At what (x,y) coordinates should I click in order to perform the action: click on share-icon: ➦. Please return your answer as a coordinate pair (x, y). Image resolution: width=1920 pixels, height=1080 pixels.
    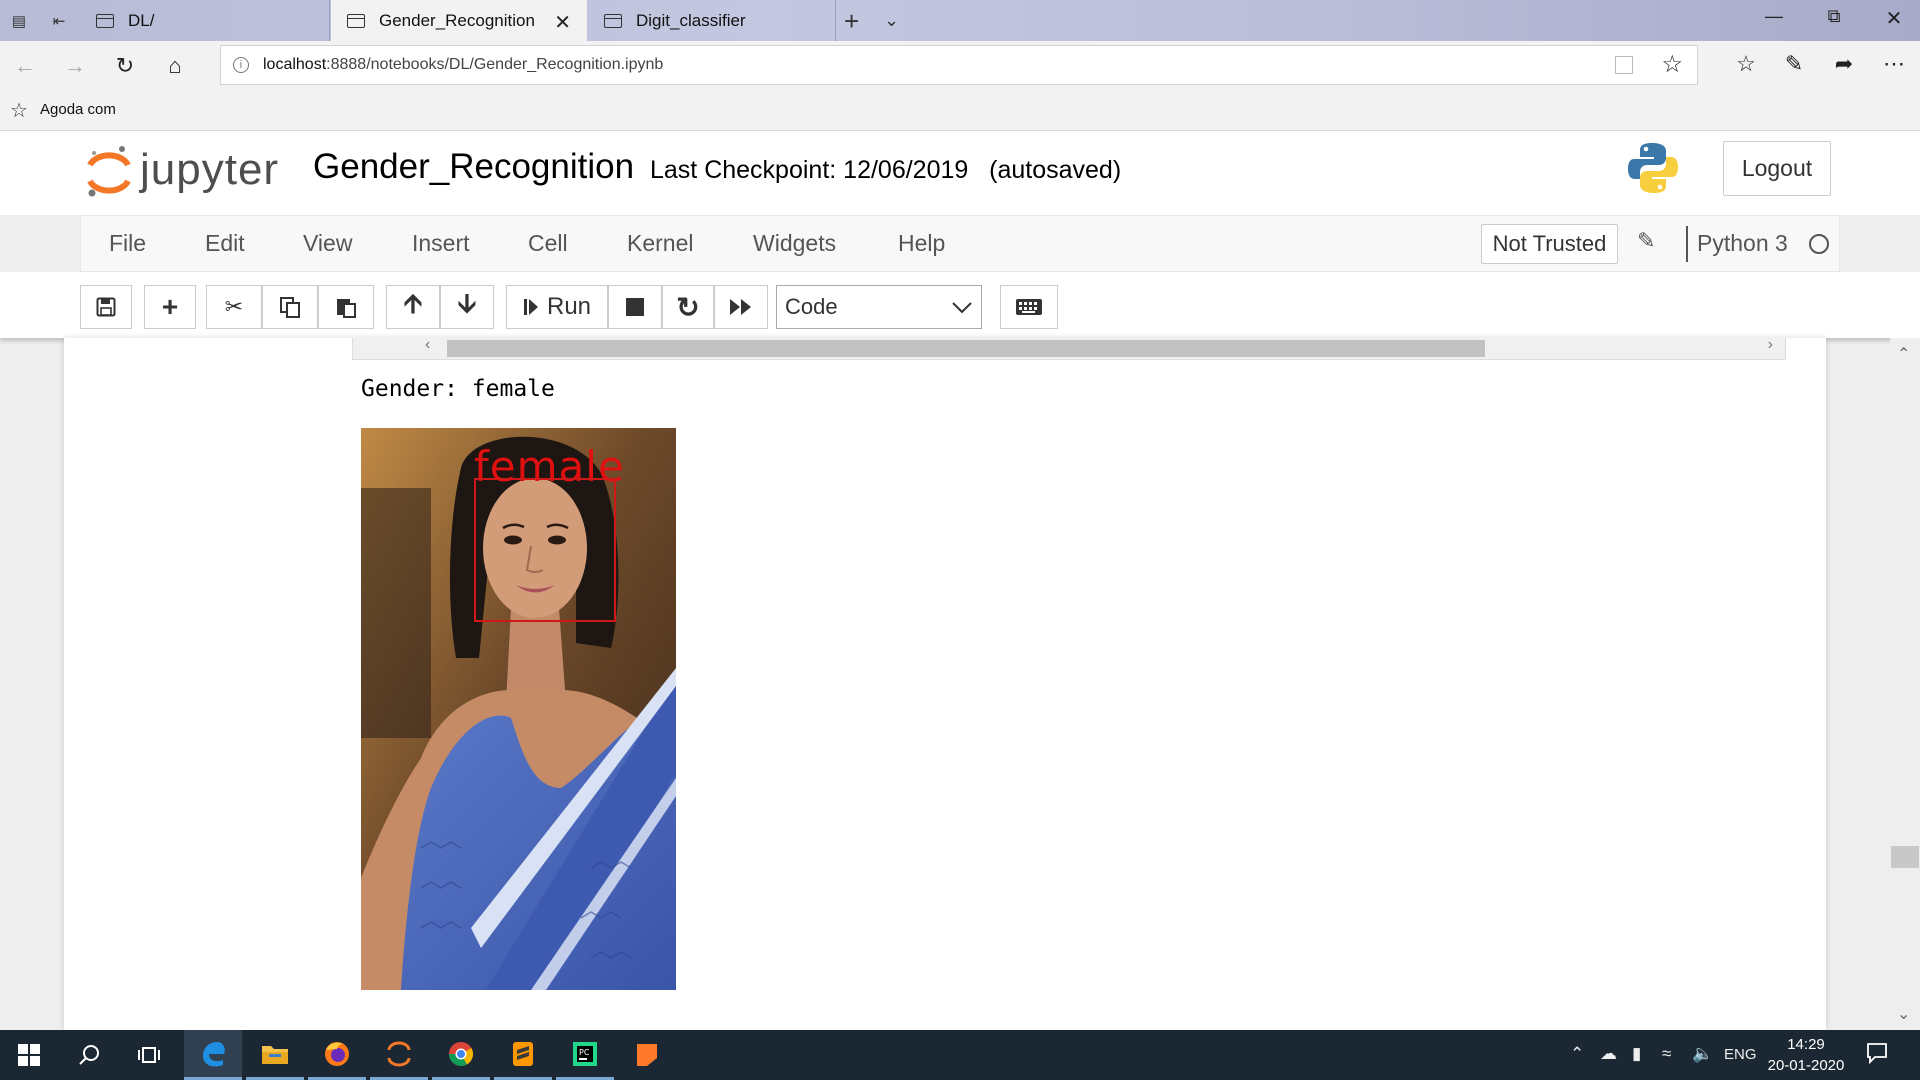
    Looking at the image, I should click on (1844, 64).